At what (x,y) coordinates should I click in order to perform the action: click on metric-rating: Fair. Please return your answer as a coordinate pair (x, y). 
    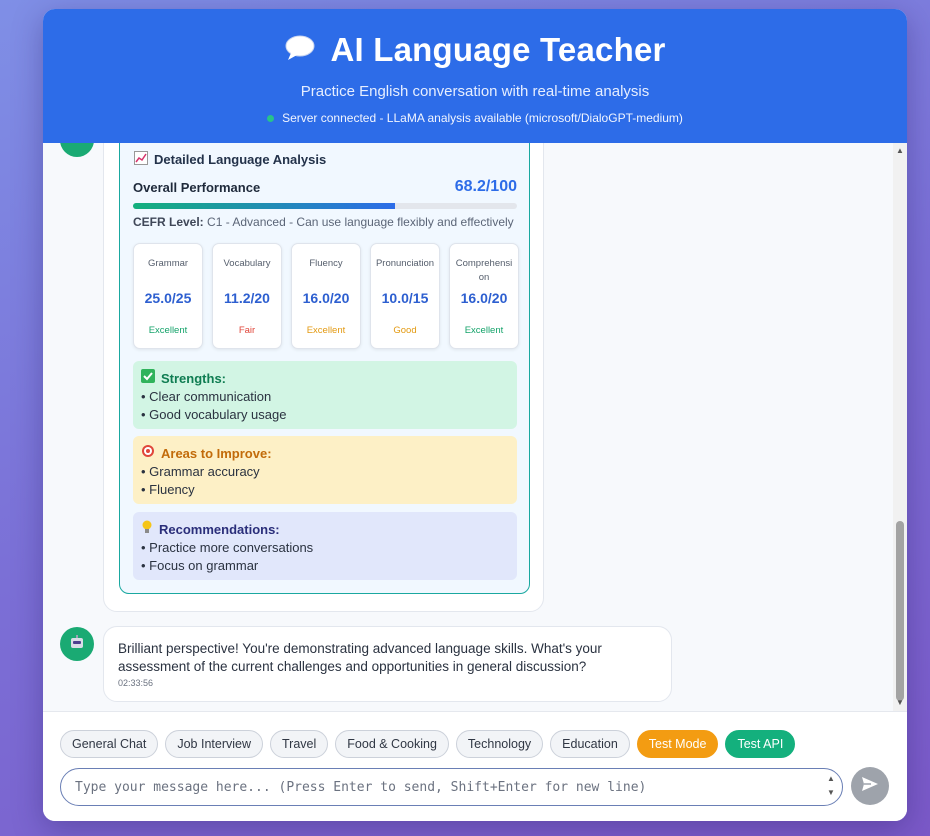
    Looking at the image, I should click on (247, 330).